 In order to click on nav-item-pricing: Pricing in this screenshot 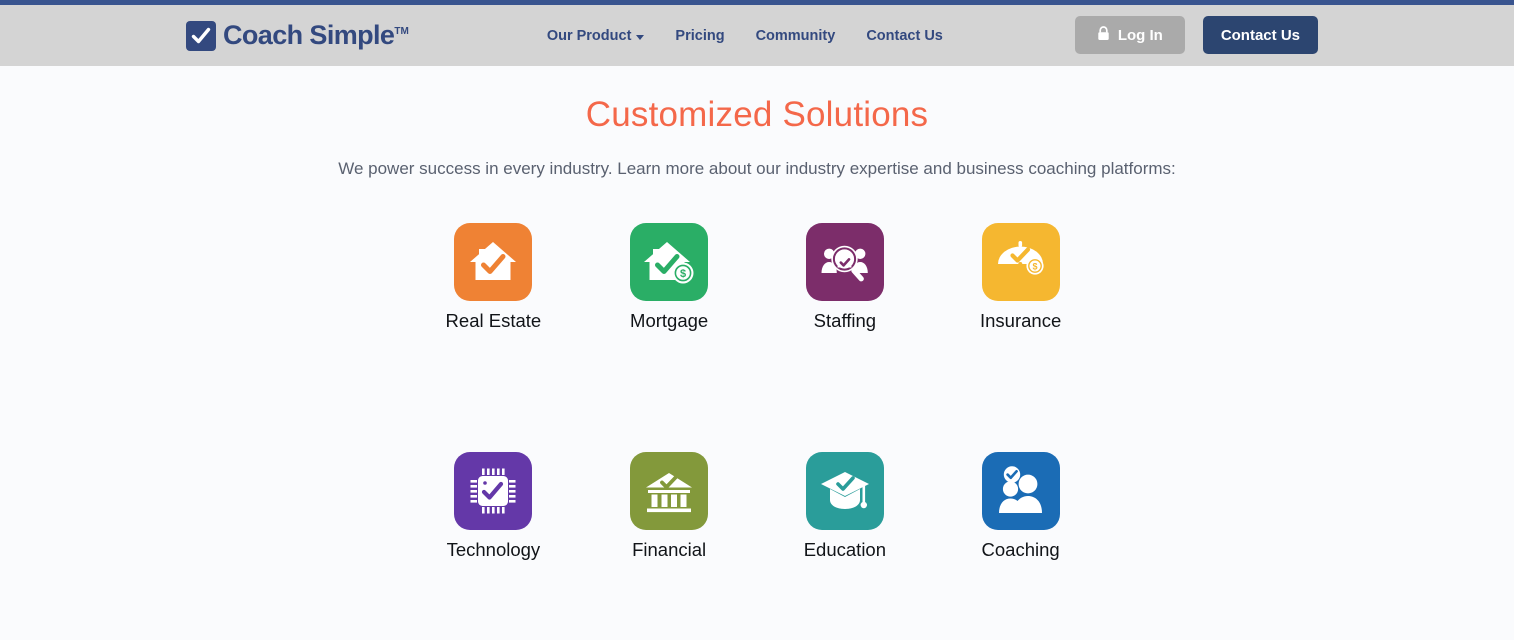, I will do `click(699, 36)`.